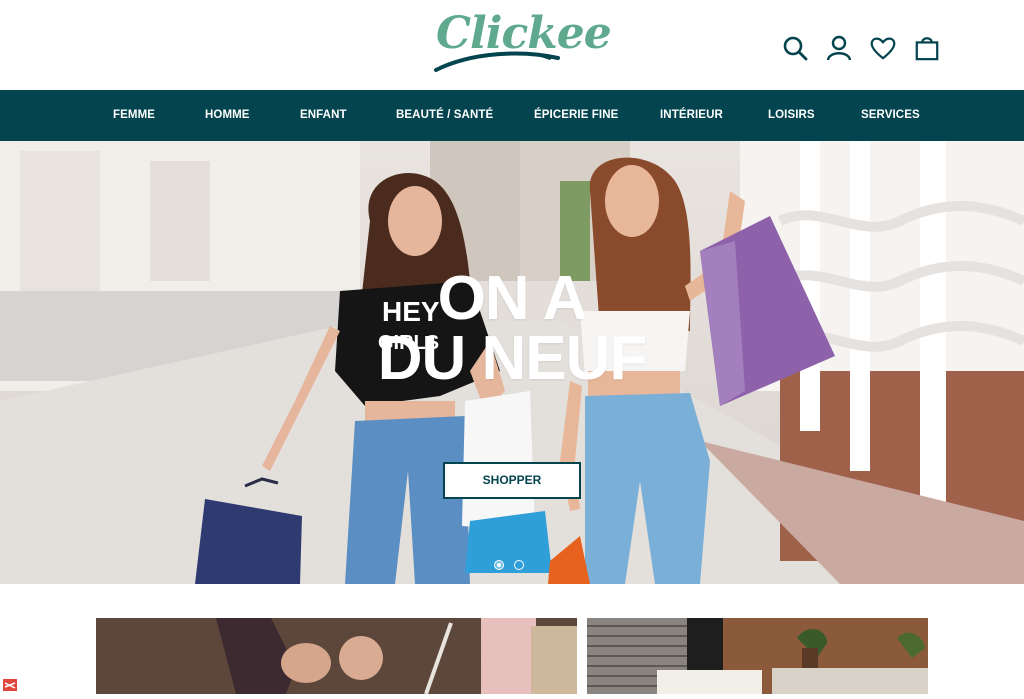 The width and height of the screenshot is (1024, 699). What do you see at coordinates (890, 115) in the screenshot?
I see `nav-item-services: SERVICES` at bounding box center [890, 115].